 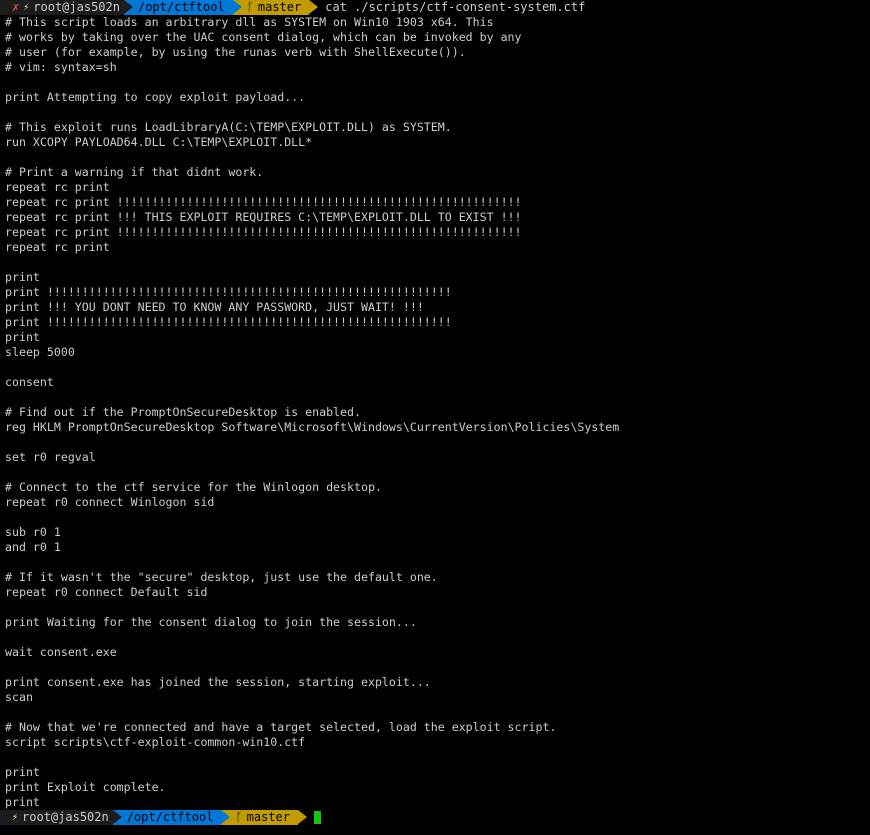 I want to click on x-mark-icon: ✗, so click(x=16, y=7).